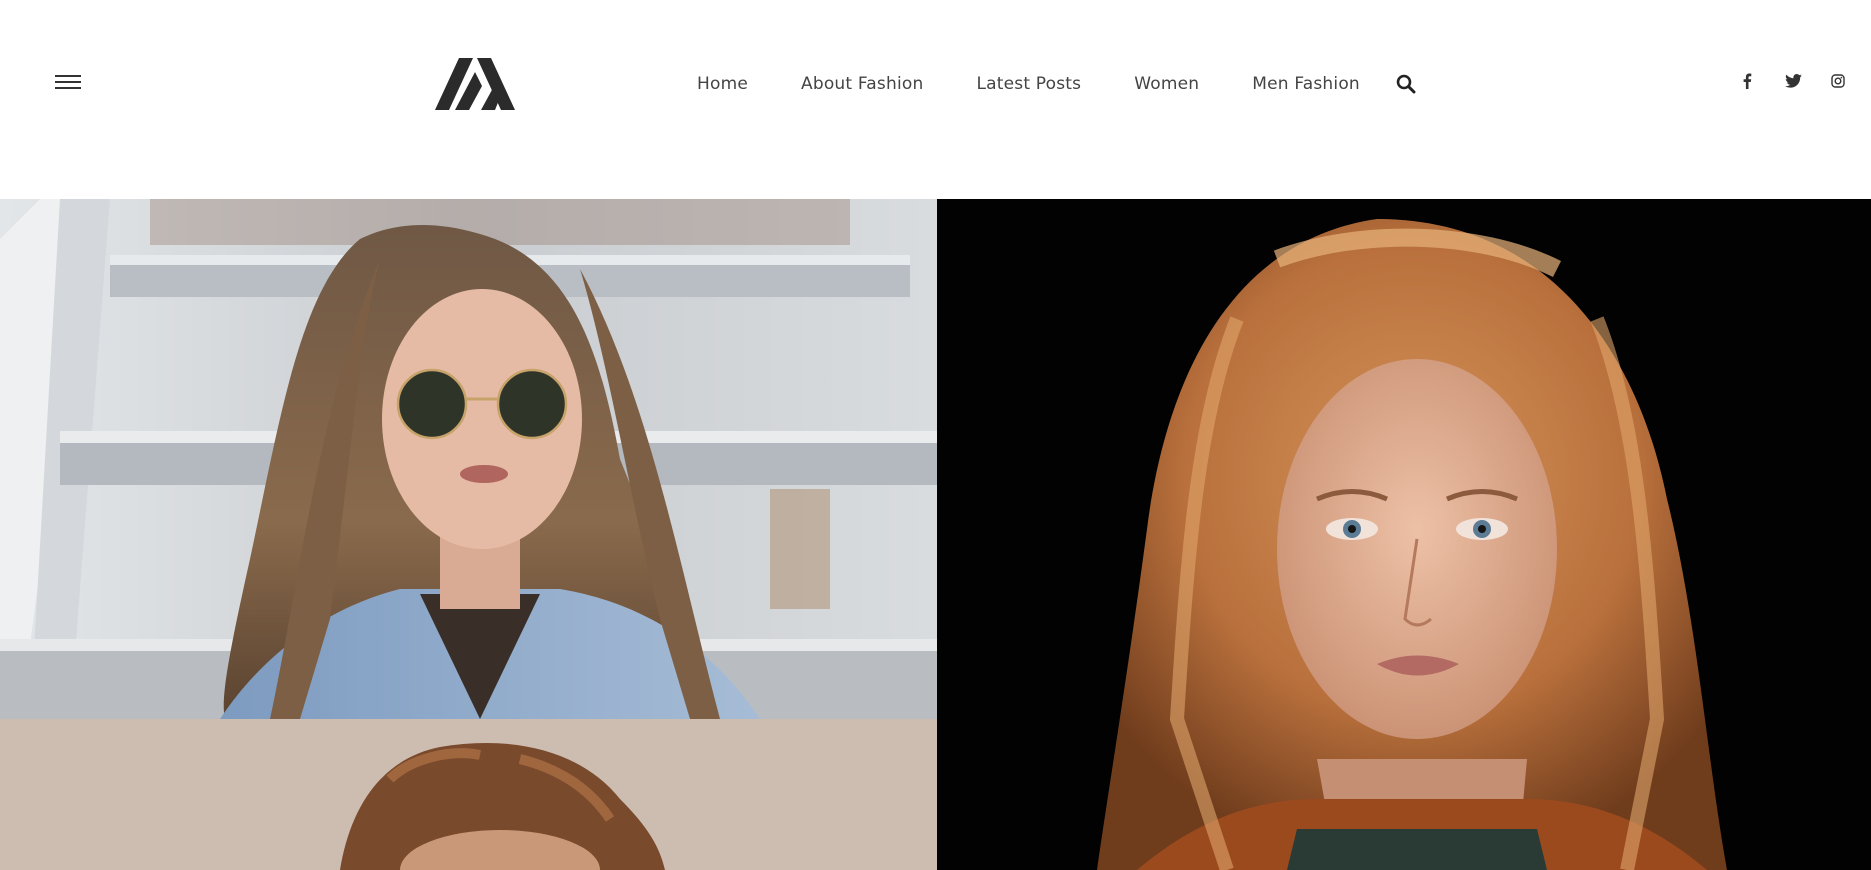 Image resolution: width=1871 pixels, height=870 pixels. Describe the element at coordinates (1028, 84) in the screenshot. I see `nav-item-latest-posts: Latest Posts` at that location.